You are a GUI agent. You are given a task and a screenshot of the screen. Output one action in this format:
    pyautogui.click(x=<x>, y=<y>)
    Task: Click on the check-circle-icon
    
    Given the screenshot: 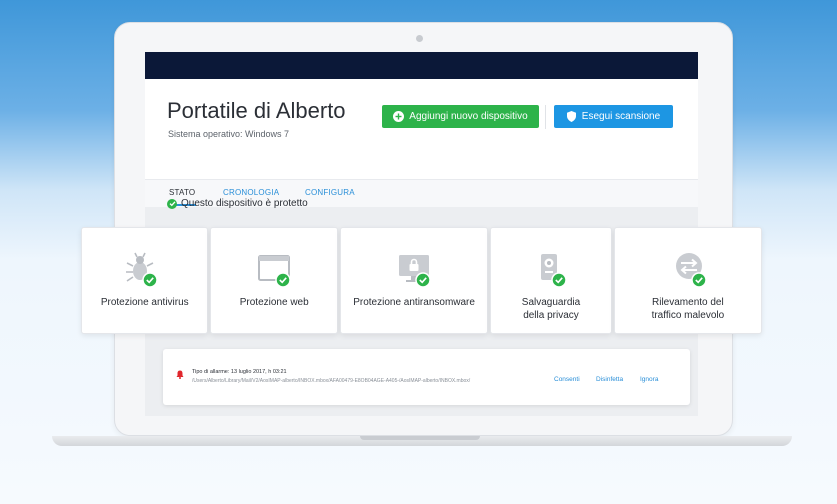 What is the action you would take?
    pyautogui.click(x=172, y=203)
    